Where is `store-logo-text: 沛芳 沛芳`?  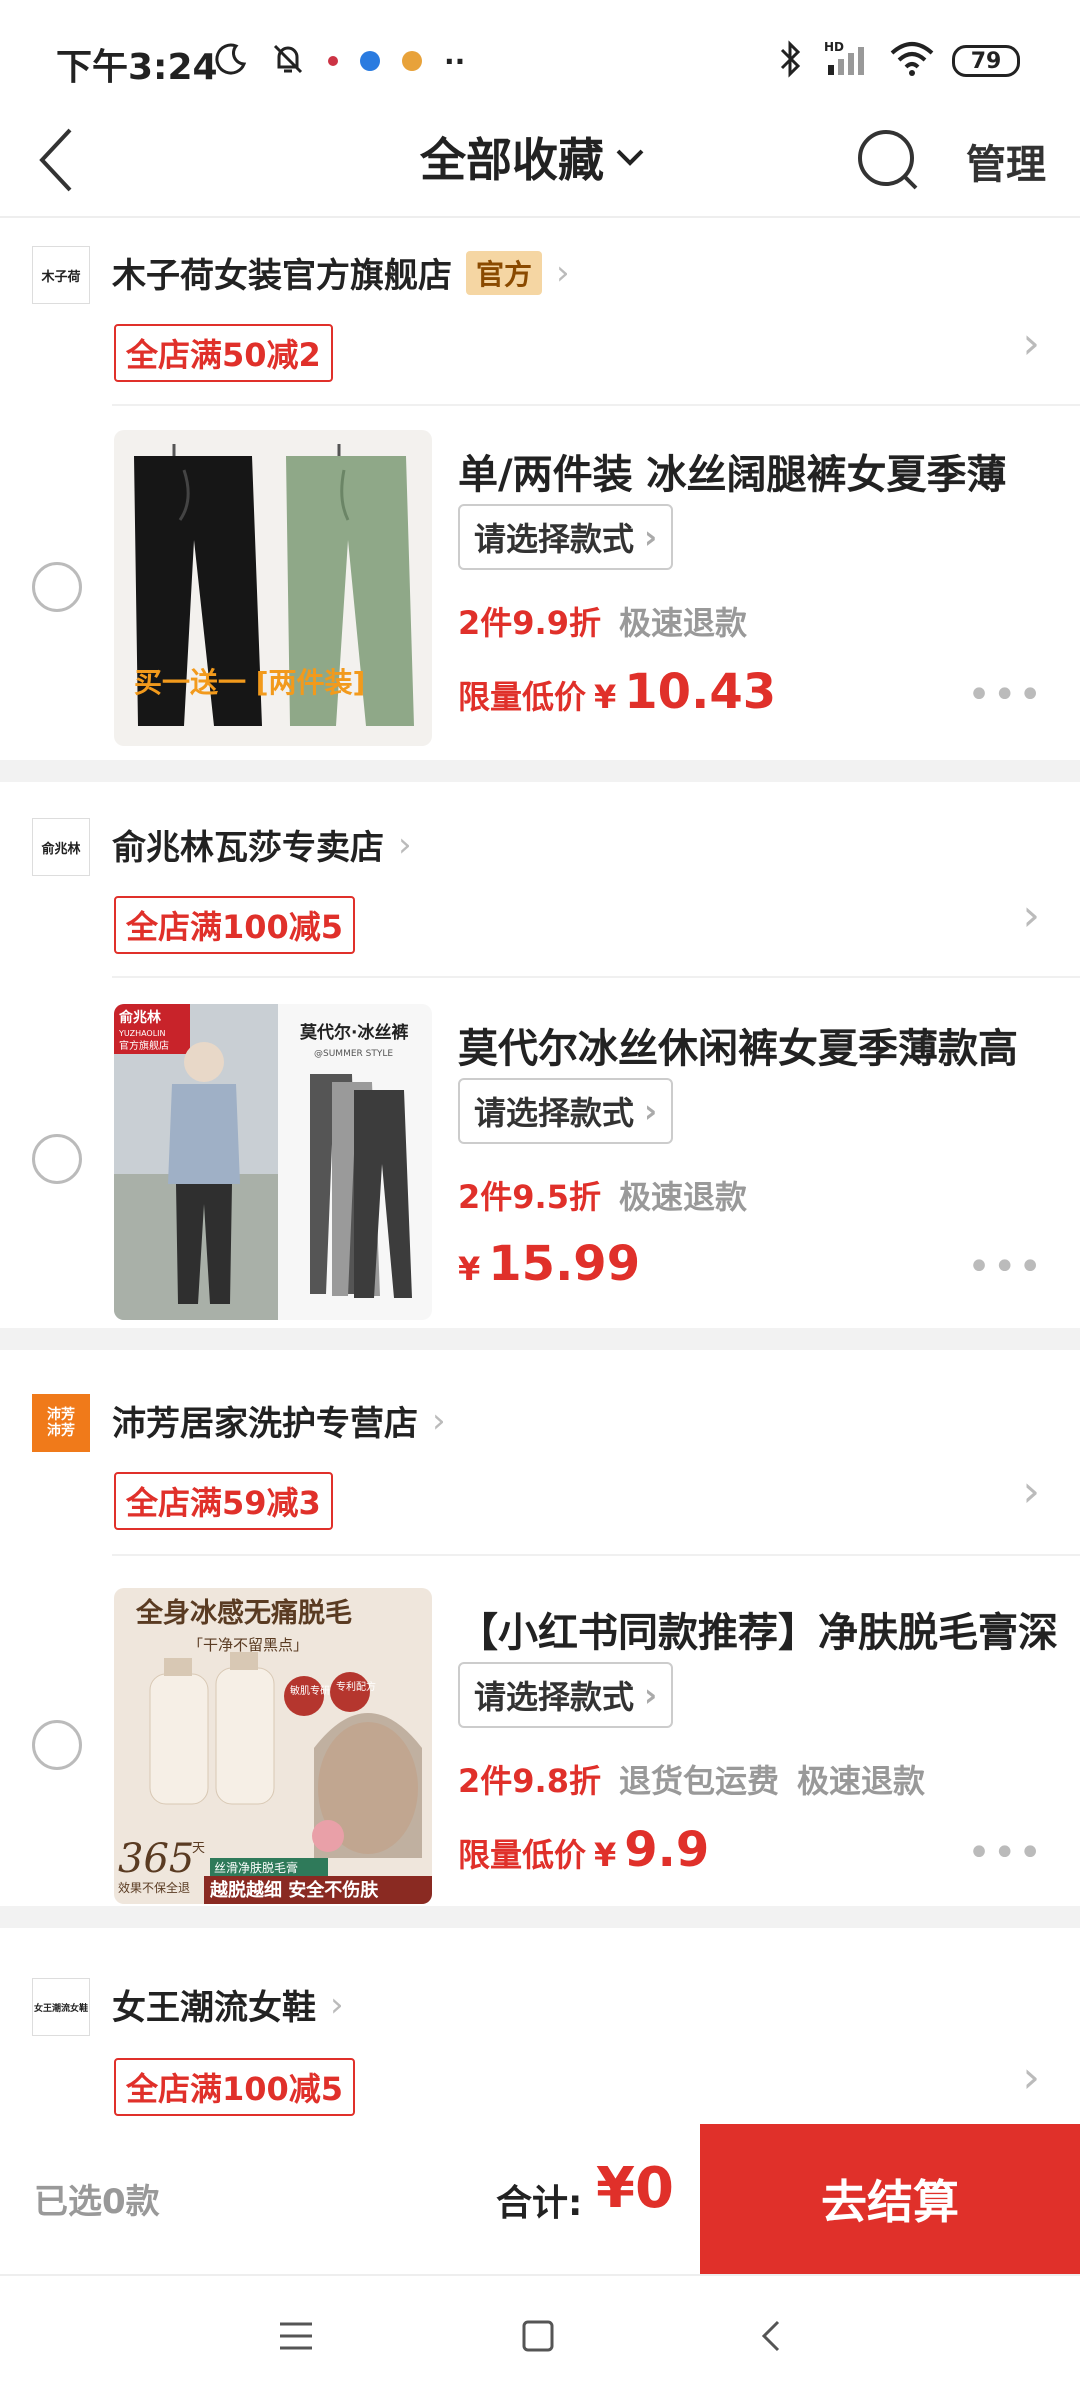
store-logo-text: 沛芳 沛芳 is located at coordinates (61, 1423).